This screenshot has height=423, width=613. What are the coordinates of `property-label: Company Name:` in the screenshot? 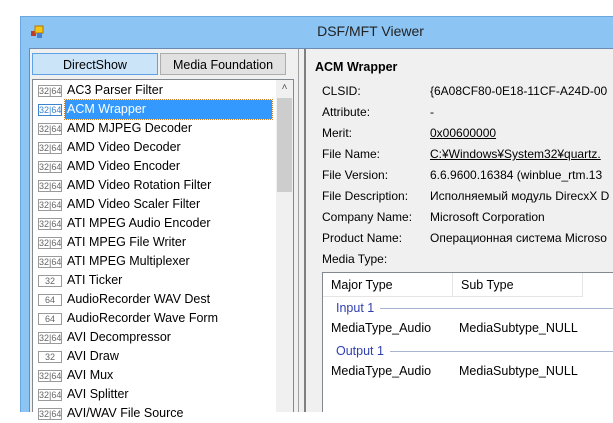 It's located at (367, 217).